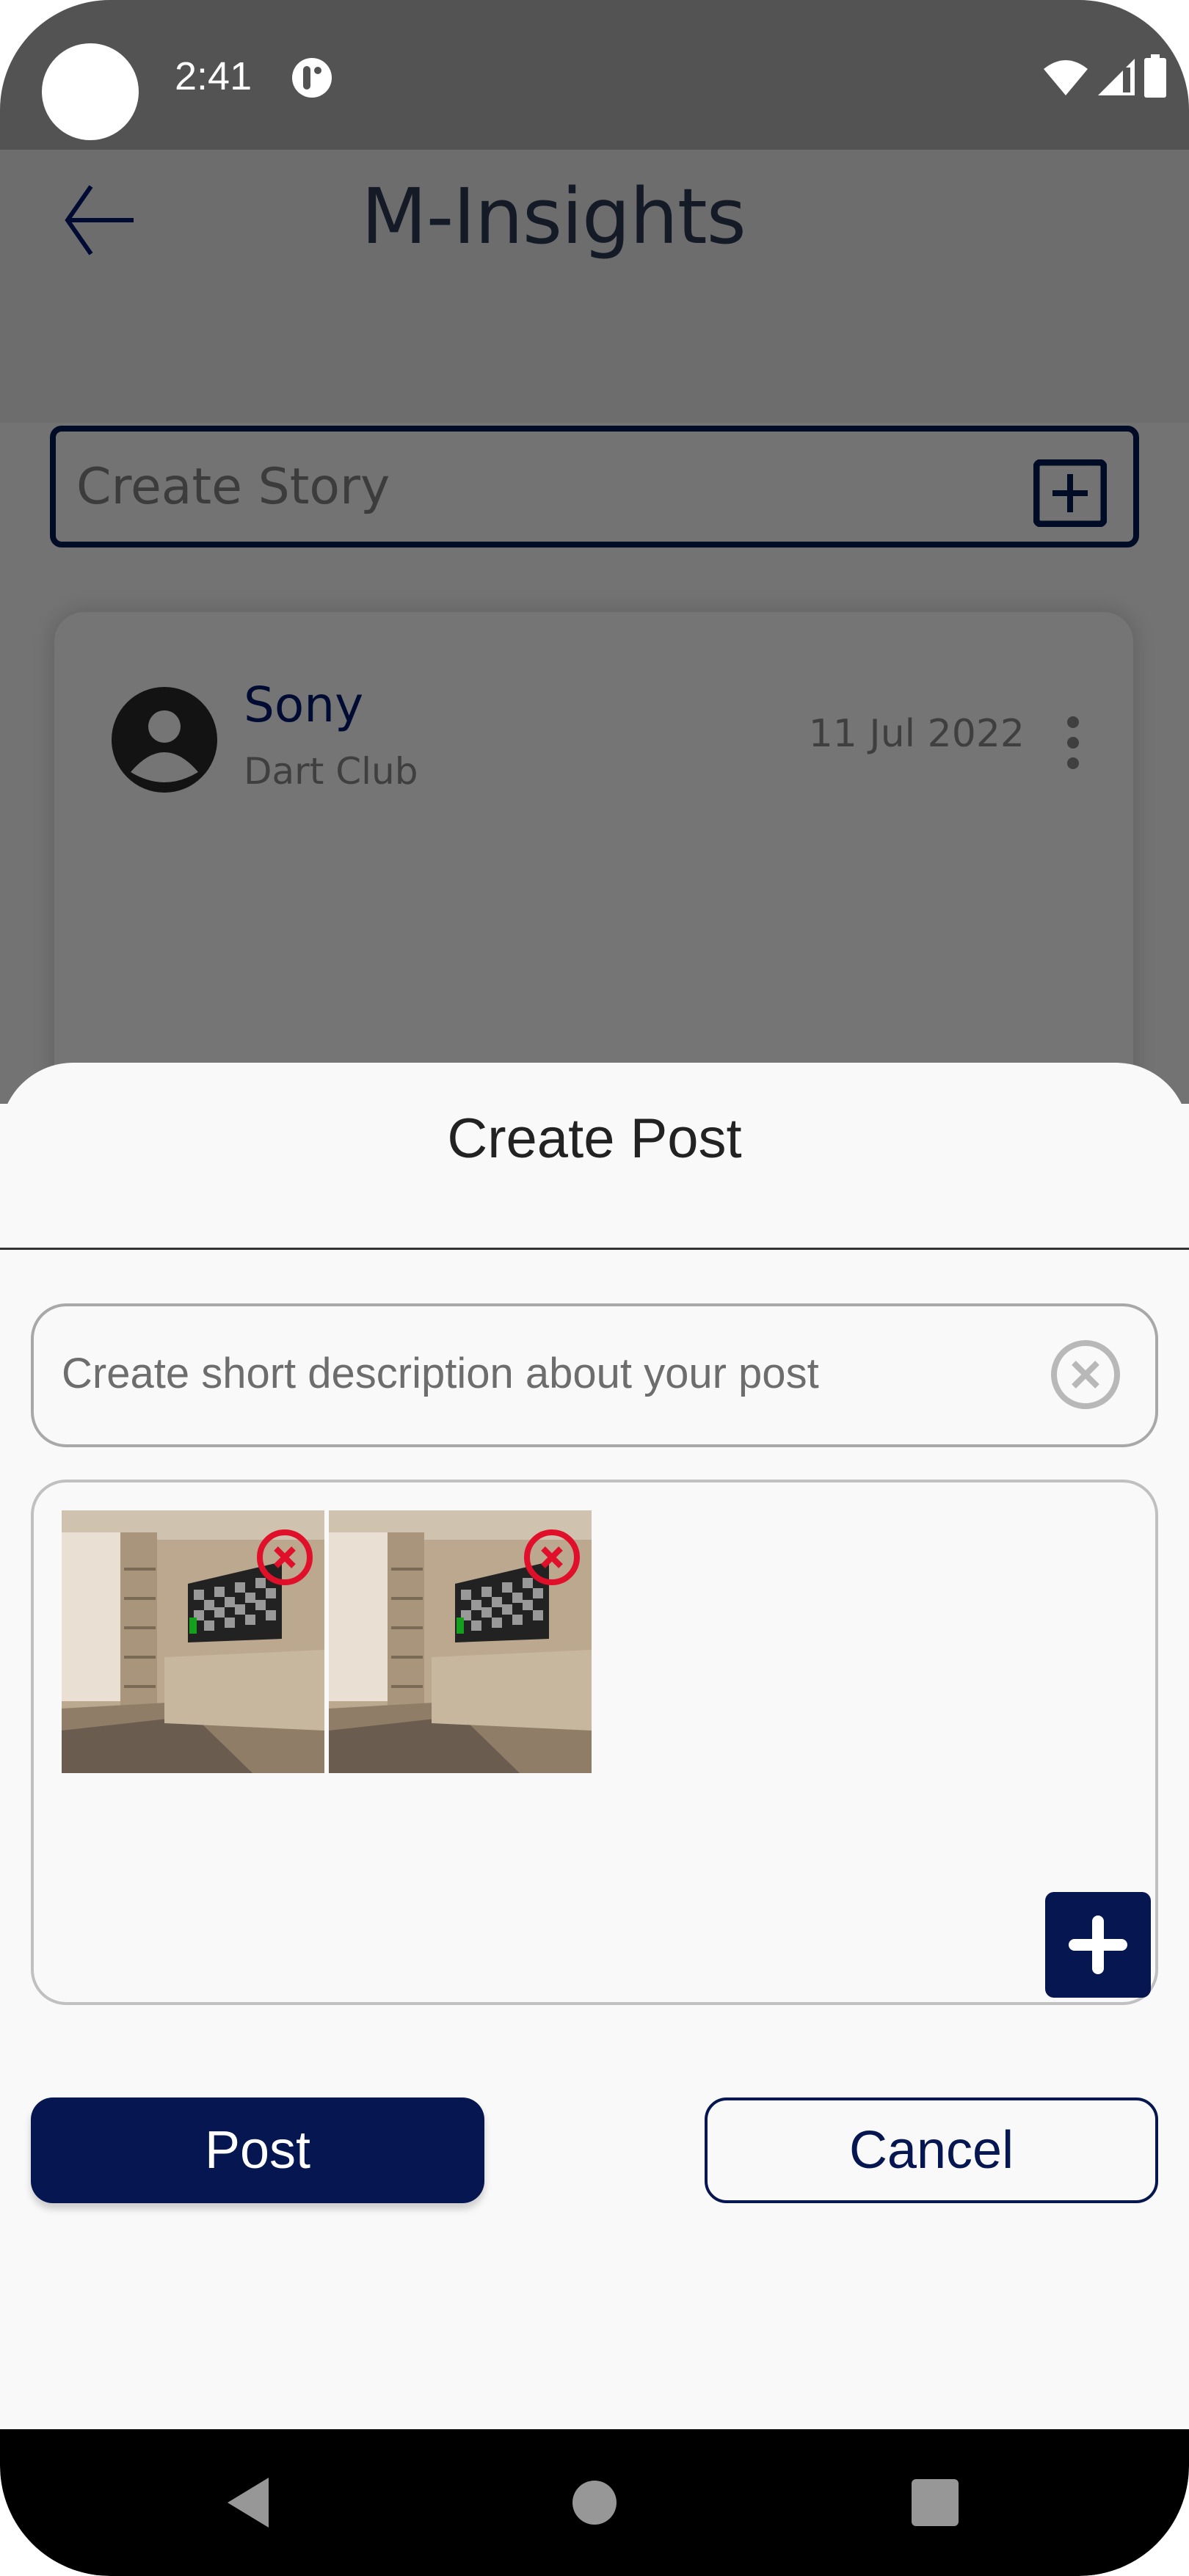 The image size is (1189, 2576). Describe the element at coordinates (213, 76) in the screenshot. I see `status-time: 2:41` at that location.